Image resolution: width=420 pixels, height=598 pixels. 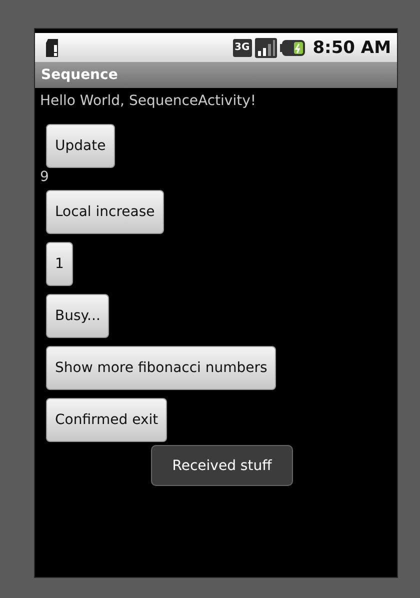 What do you see at coordinates (265, 48) in the screenshot?
I see `signal-icon` at bounding box center [265, 48].